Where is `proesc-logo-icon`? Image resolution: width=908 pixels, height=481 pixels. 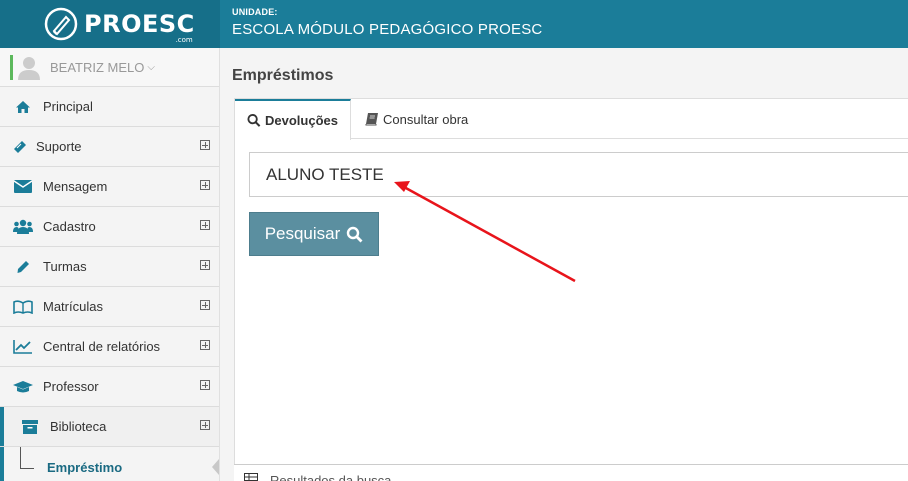
proesc-logo-icon is located at coordinates (61, 24).